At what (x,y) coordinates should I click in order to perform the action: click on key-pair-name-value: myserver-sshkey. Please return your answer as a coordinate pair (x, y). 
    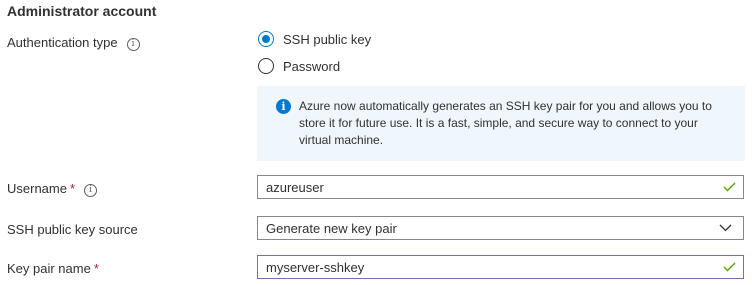
    Looking at the image, I should click on (488, 267).